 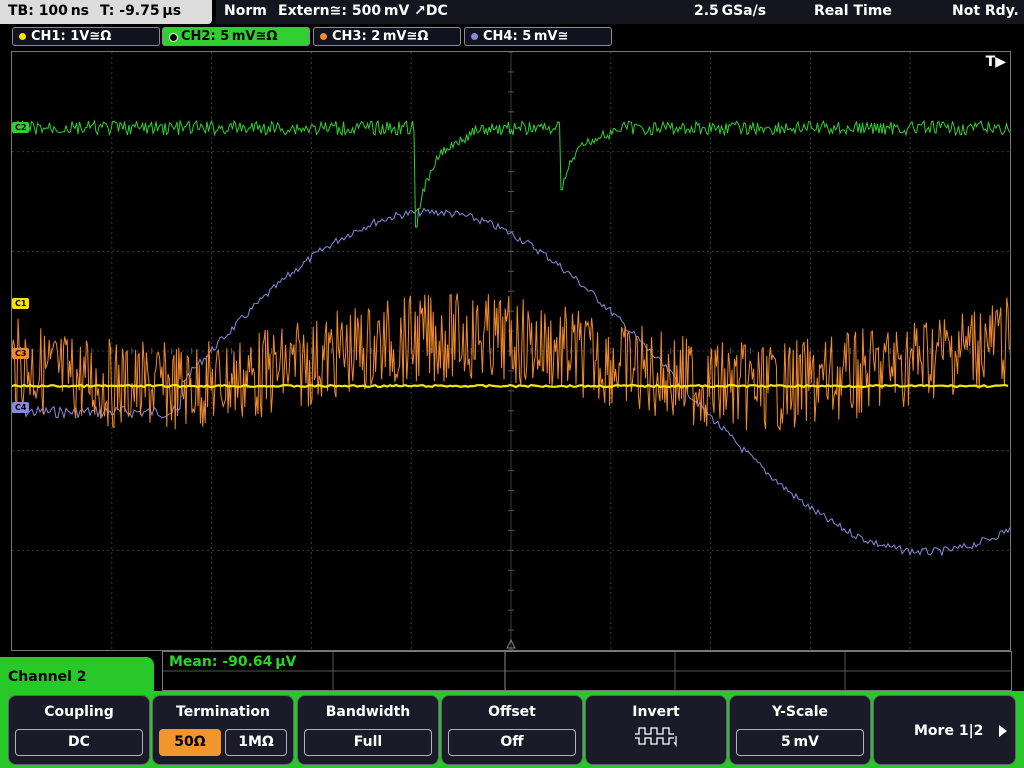 I want to click on channel-tab-label: CH2: 5 mV≅Ω, so click(x=229, y=36).